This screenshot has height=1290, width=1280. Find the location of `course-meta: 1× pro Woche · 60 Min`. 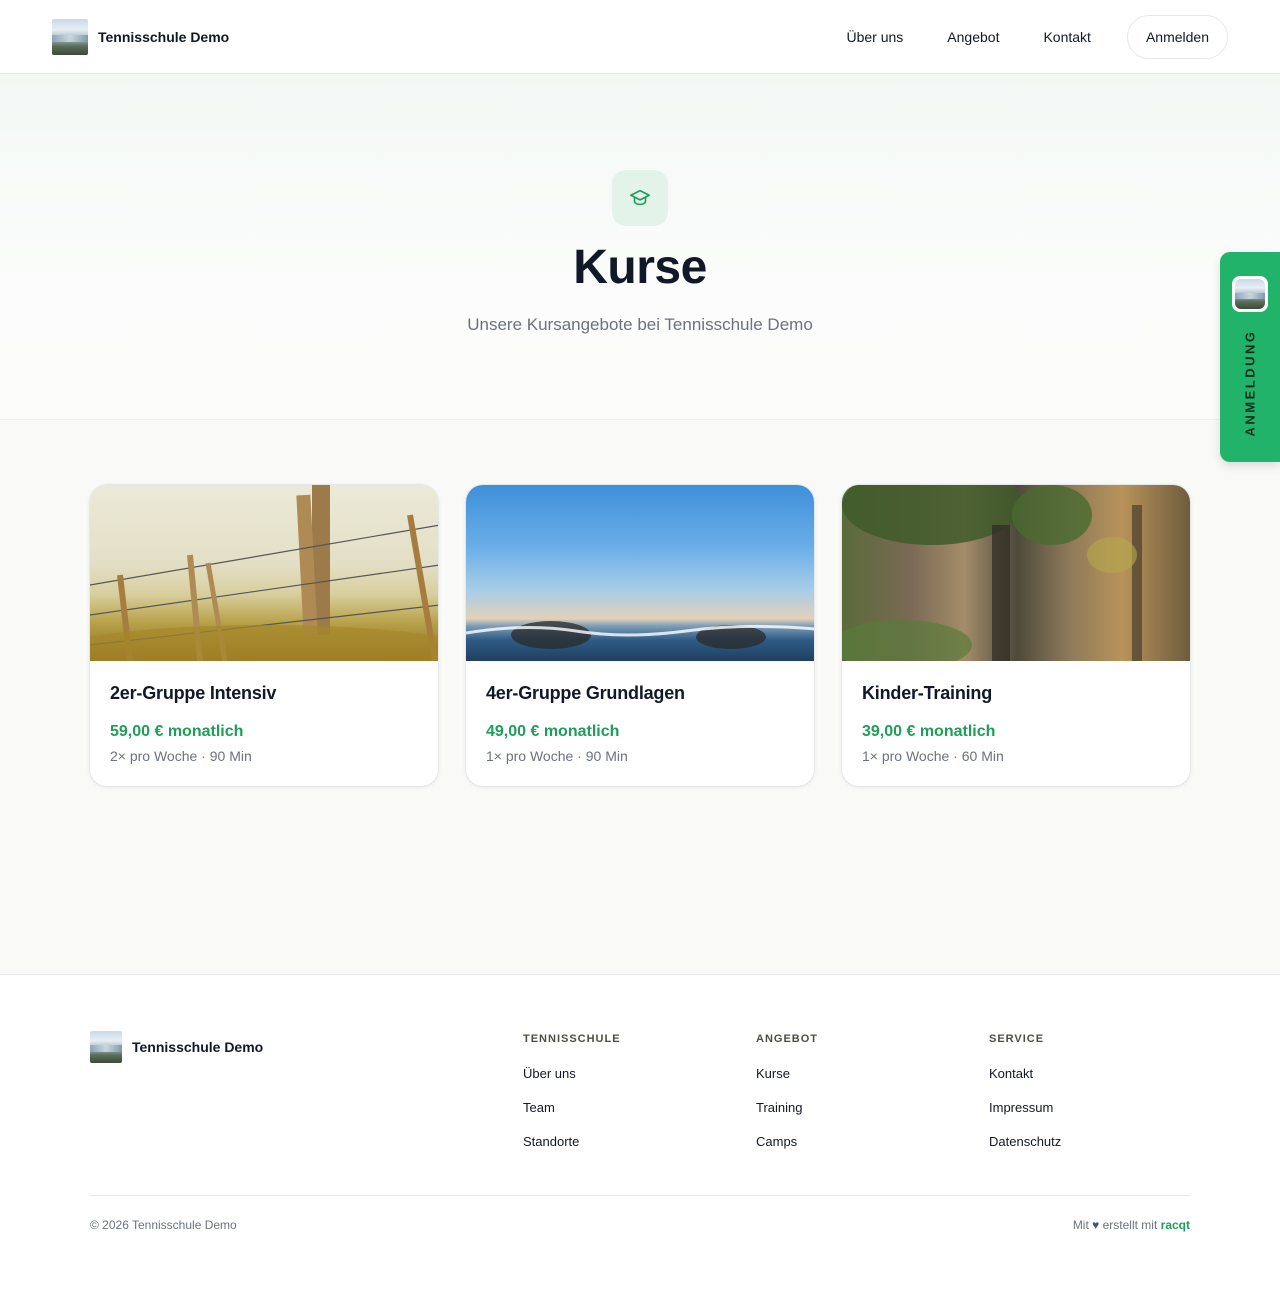

course-meta: 1× pro Woche · 60 Min is located at coordinates (933, 756).